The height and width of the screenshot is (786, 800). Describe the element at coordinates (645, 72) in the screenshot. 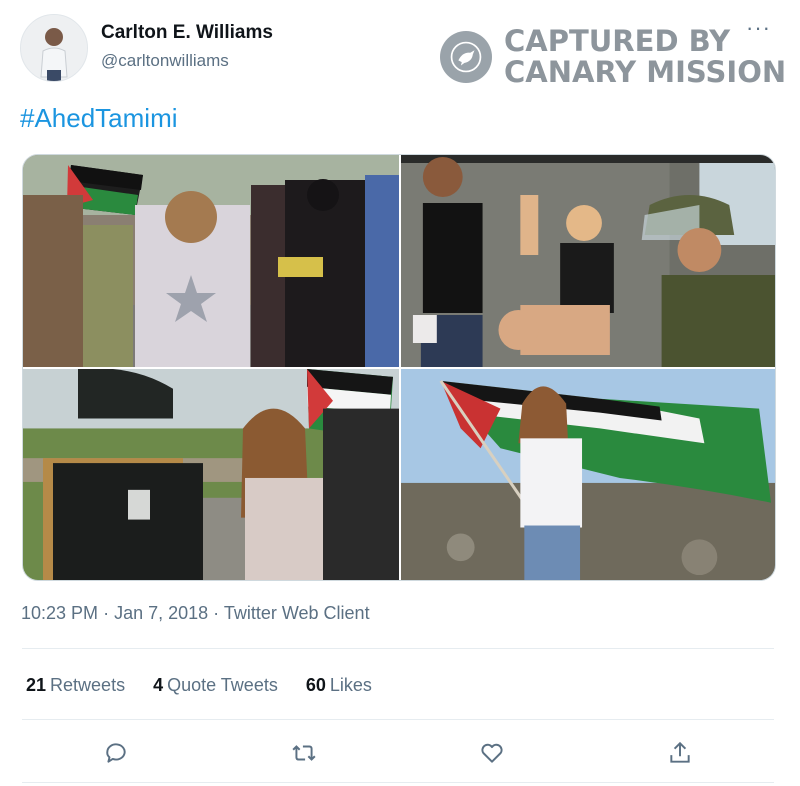

I see `watermark-line-2: CANARY MISSION` at that location.